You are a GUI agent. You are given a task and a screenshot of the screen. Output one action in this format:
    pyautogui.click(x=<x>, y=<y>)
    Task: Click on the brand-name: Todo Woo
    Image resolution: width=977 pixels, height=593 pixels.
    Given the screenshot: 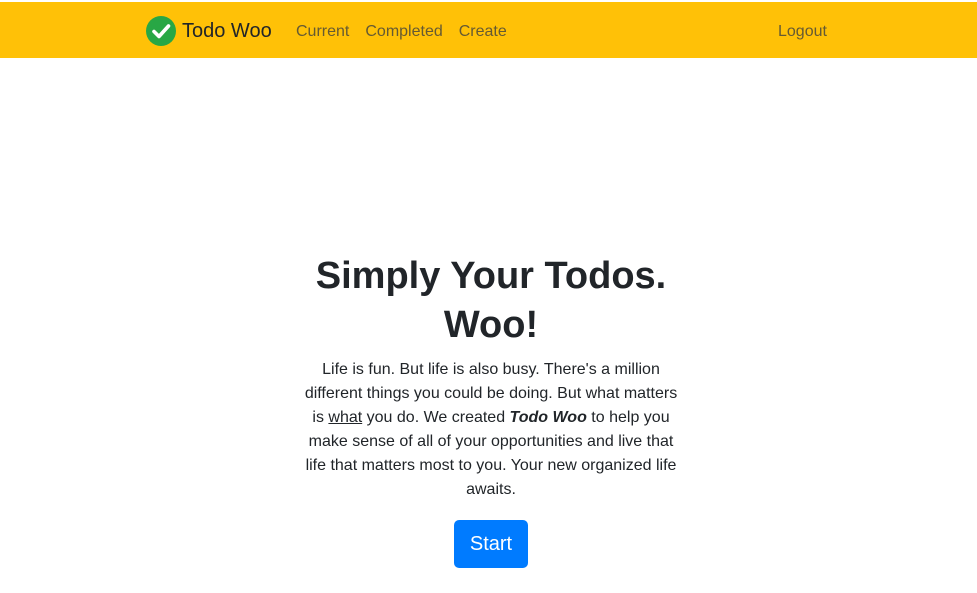 What is the action you would take?
    pyautogui.click(x=227, y=31)
    